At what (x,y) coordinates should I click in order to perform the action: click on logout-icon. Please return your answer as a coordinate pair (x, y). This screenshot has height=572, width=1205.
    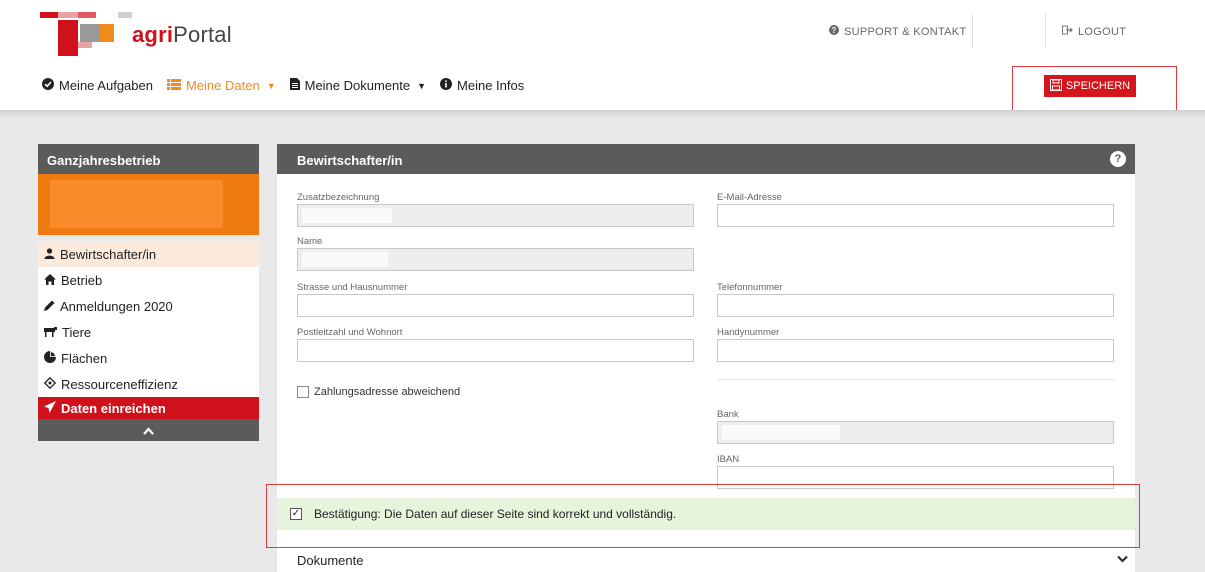
    Looking at the image, I should click on (1067, 31).